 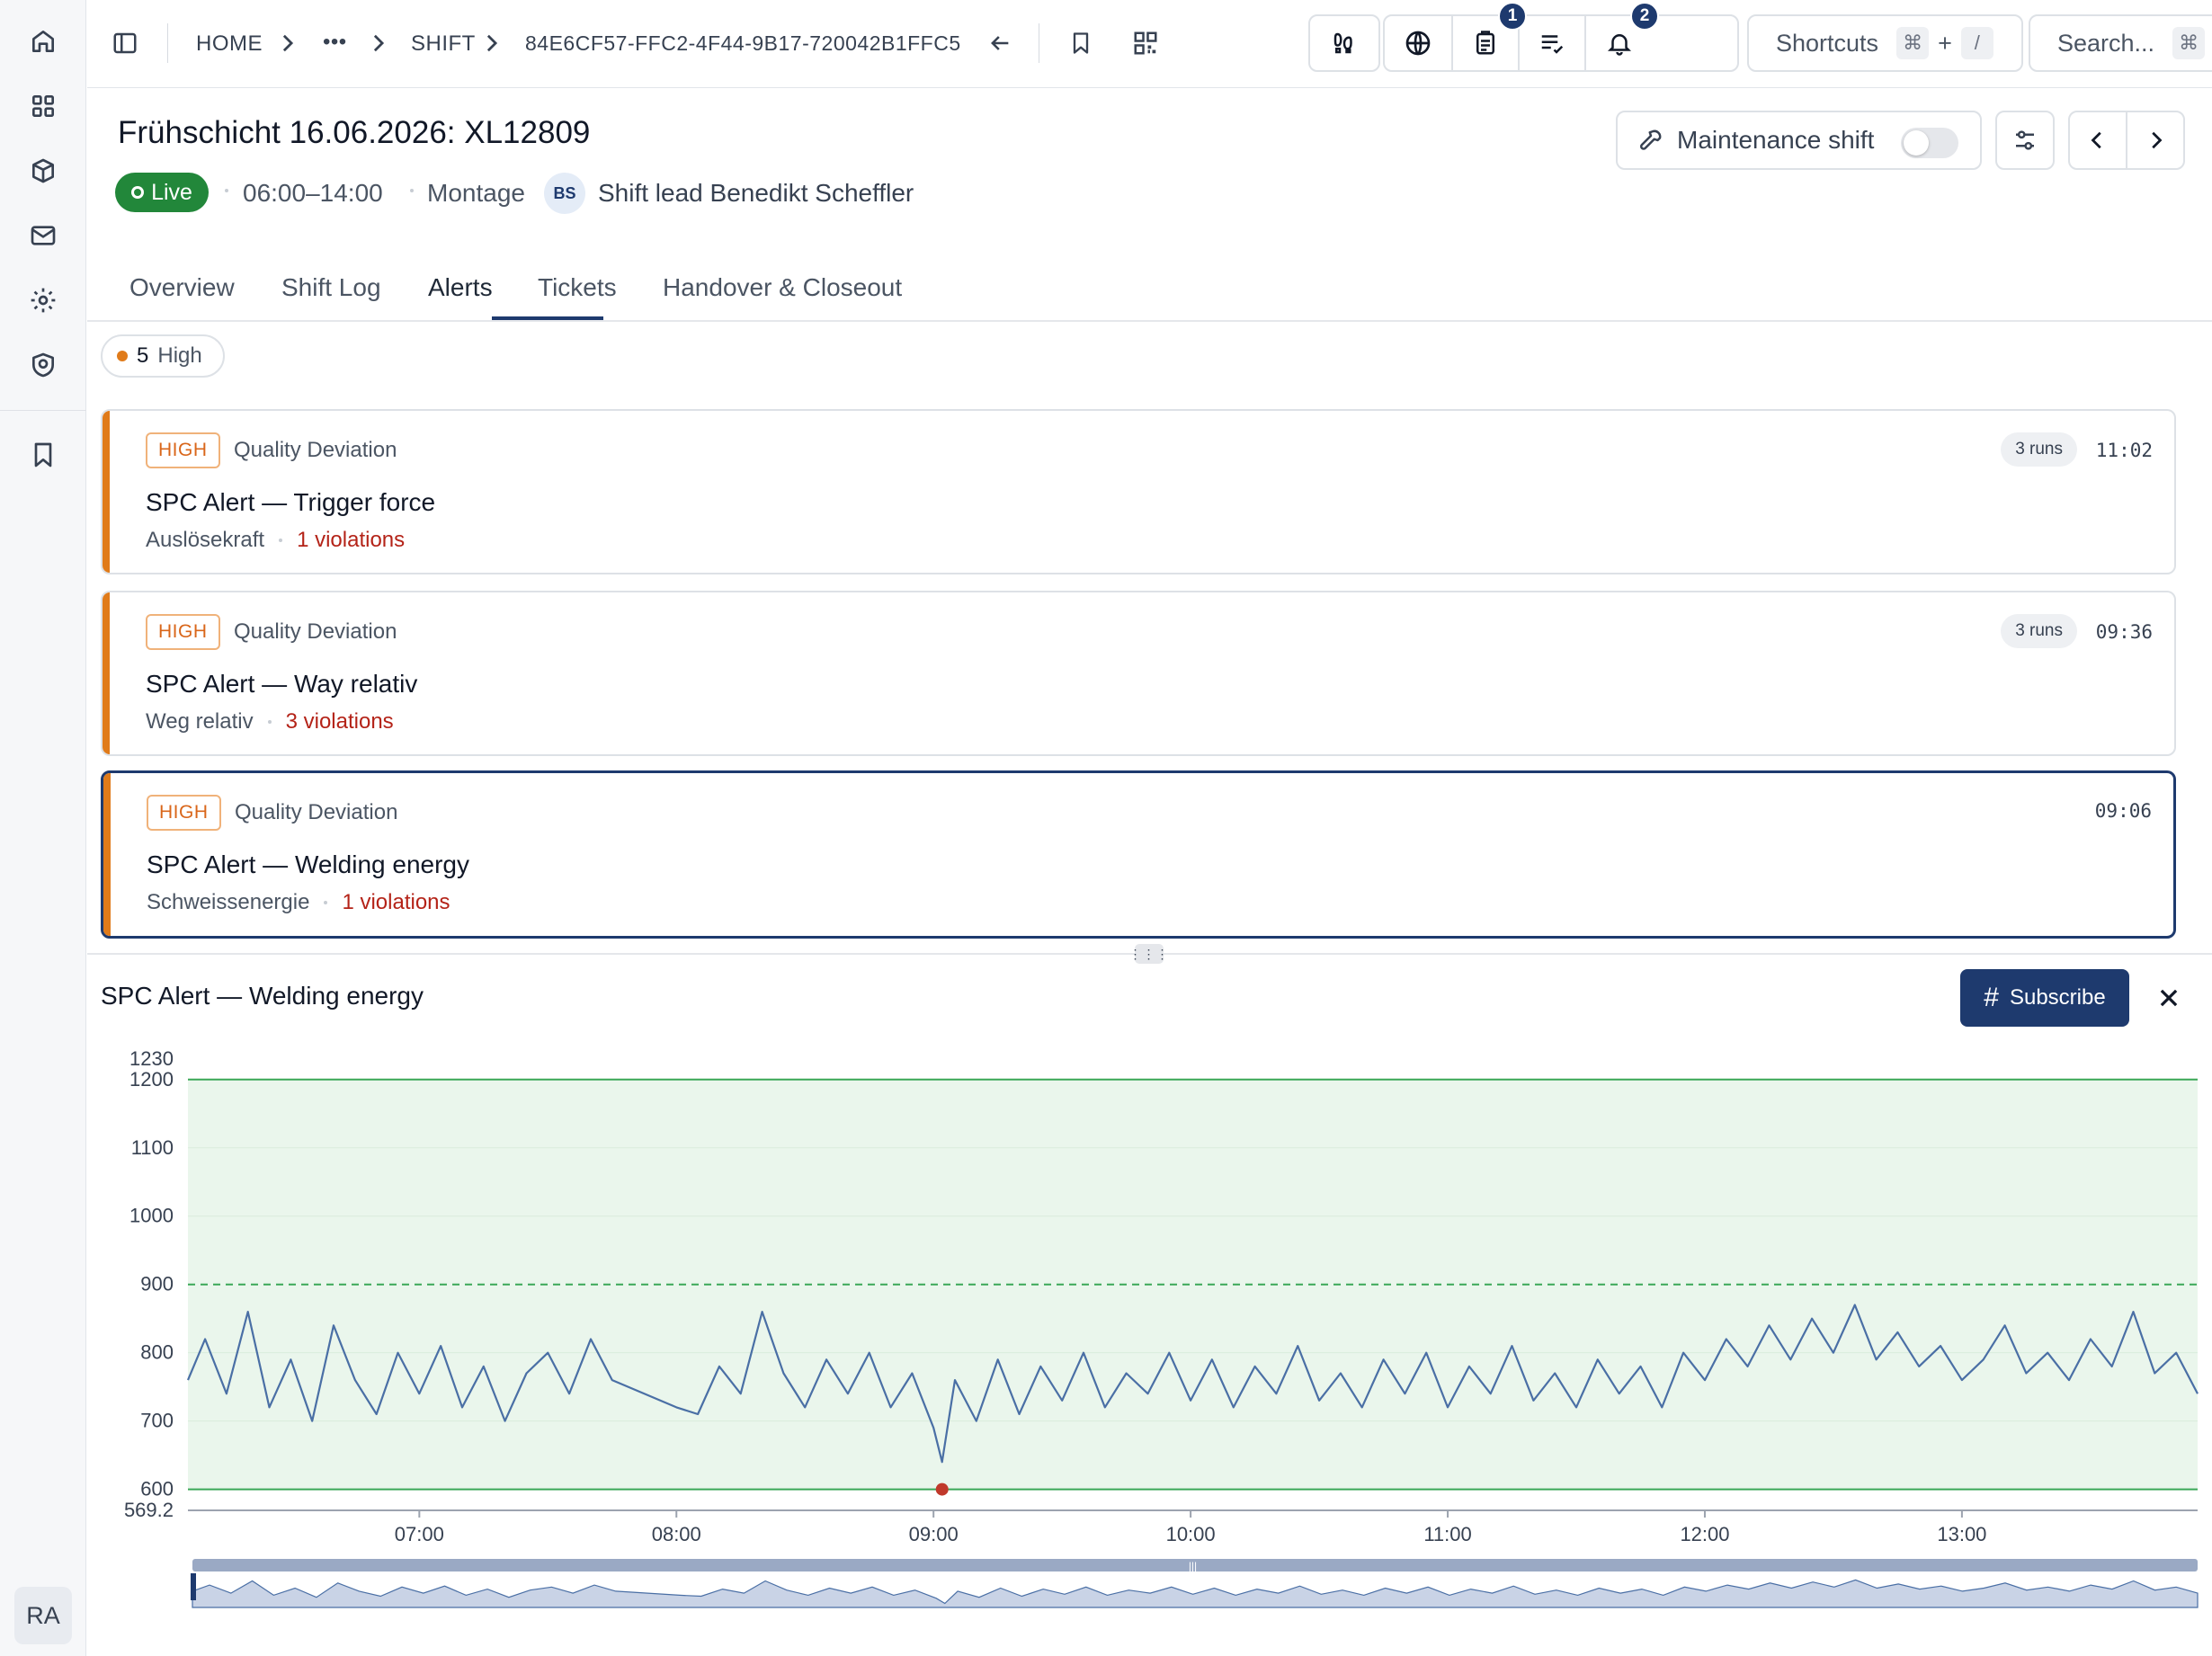 I want to click on maintenance-switch, so click(x=1929, y=143).